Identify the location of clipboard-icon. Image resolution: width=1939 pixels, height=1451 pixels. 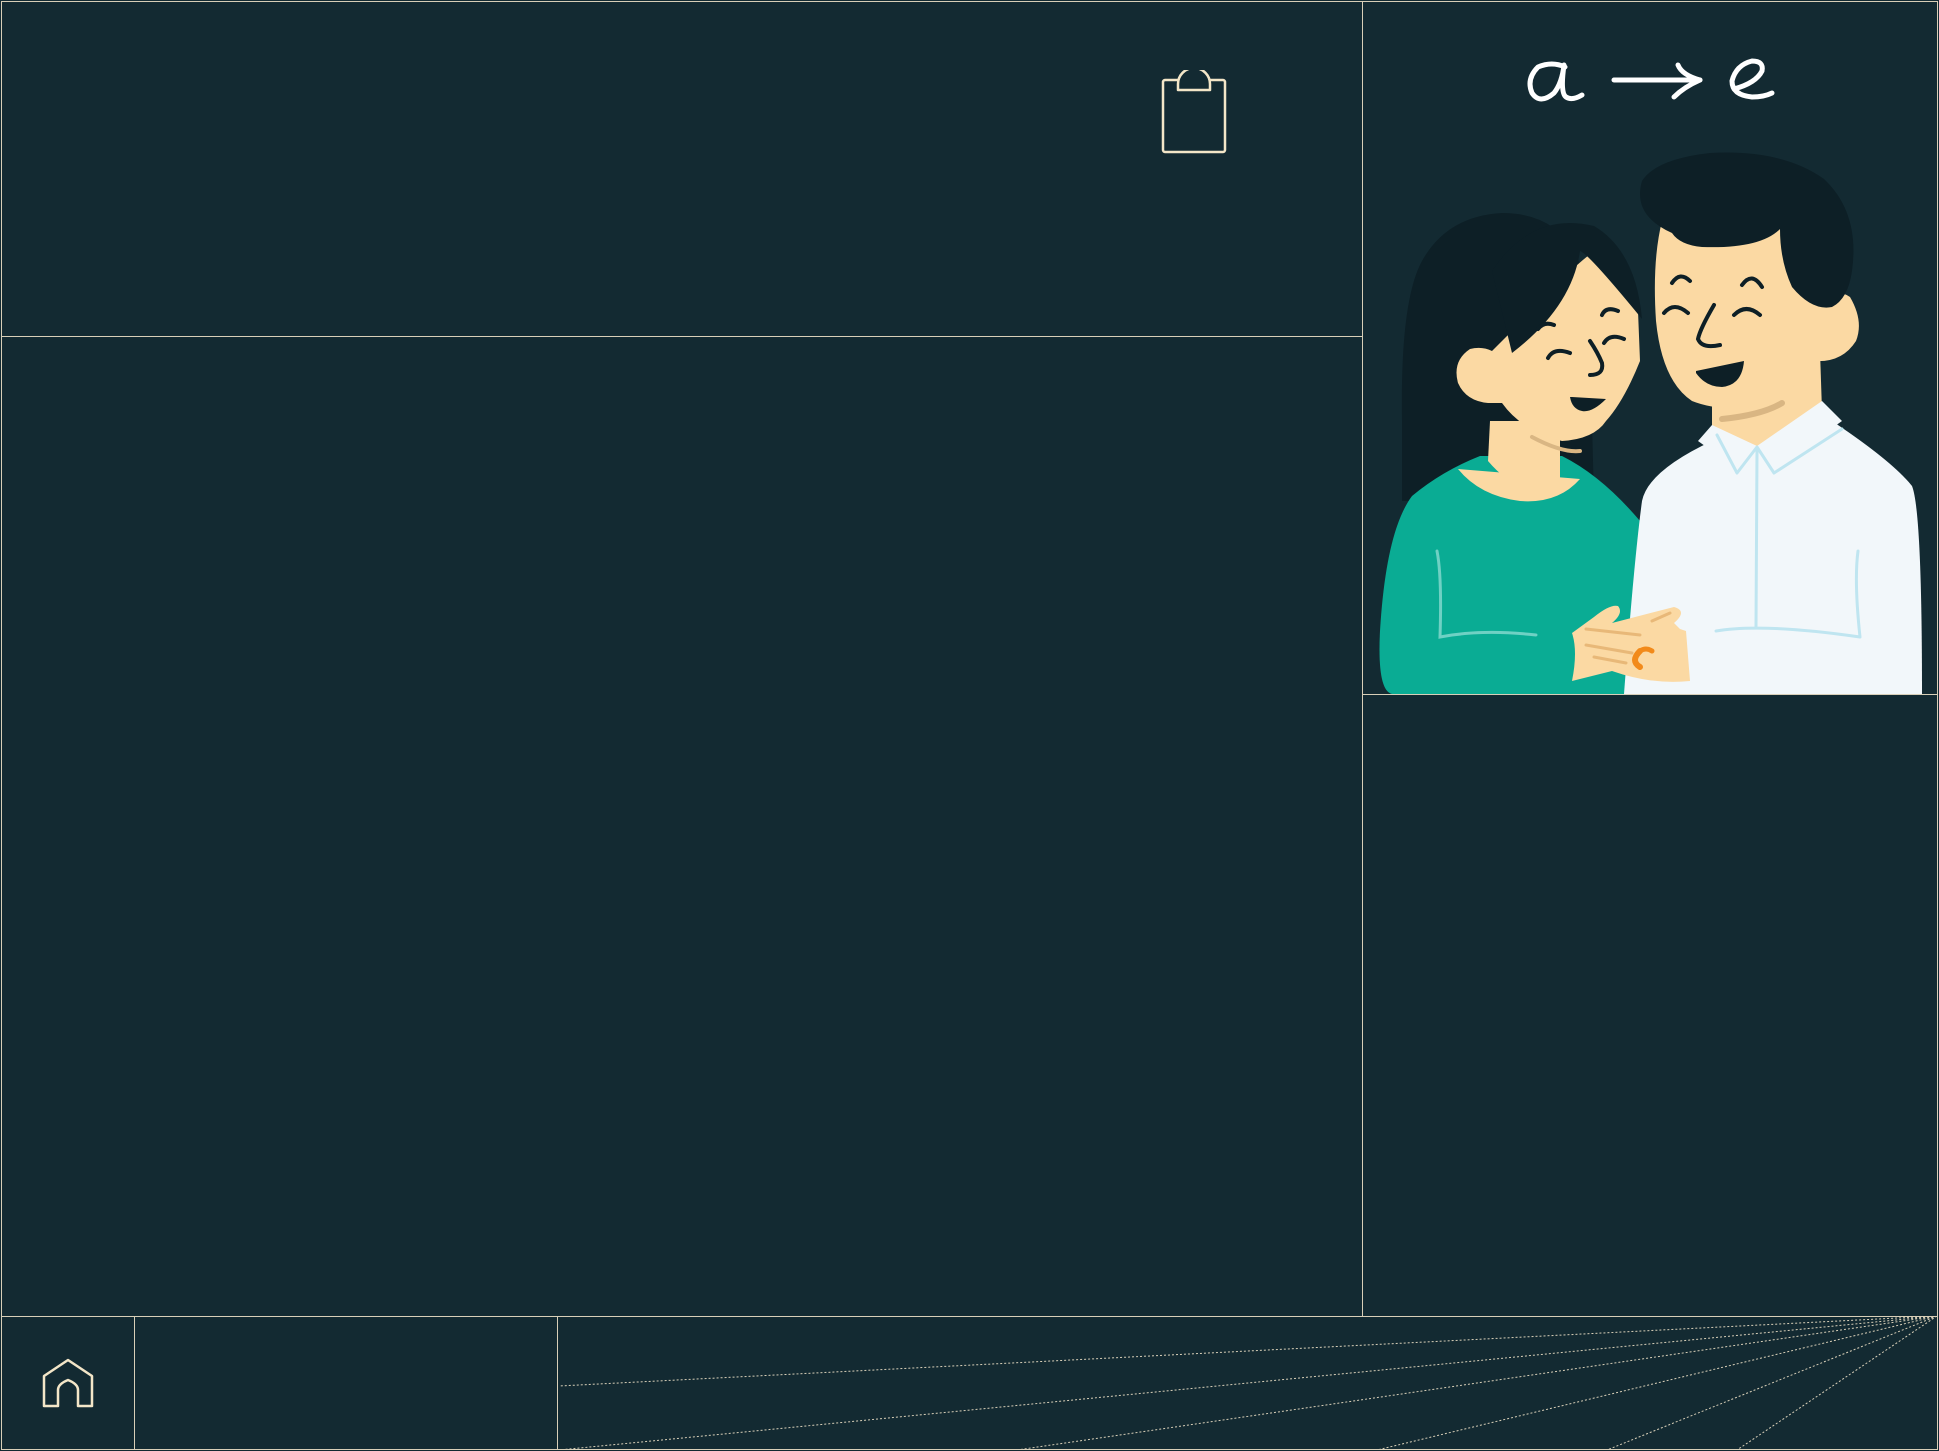
(1194, 113).